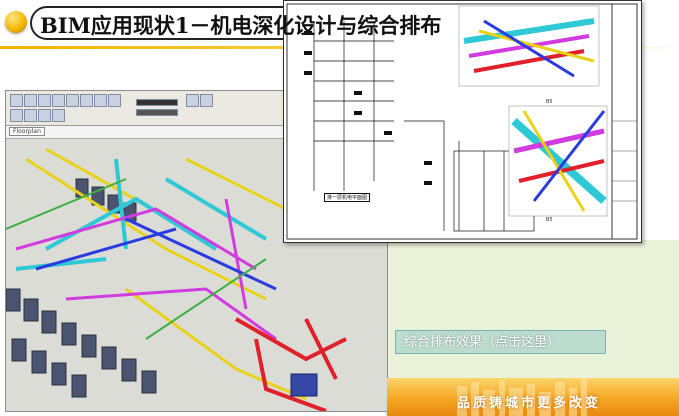 The image size is (679, 416). Describe the element at coordinates (529, 403) in the screenshot. I see `banner-slogan: 品质铸城市更多改变` at that location.